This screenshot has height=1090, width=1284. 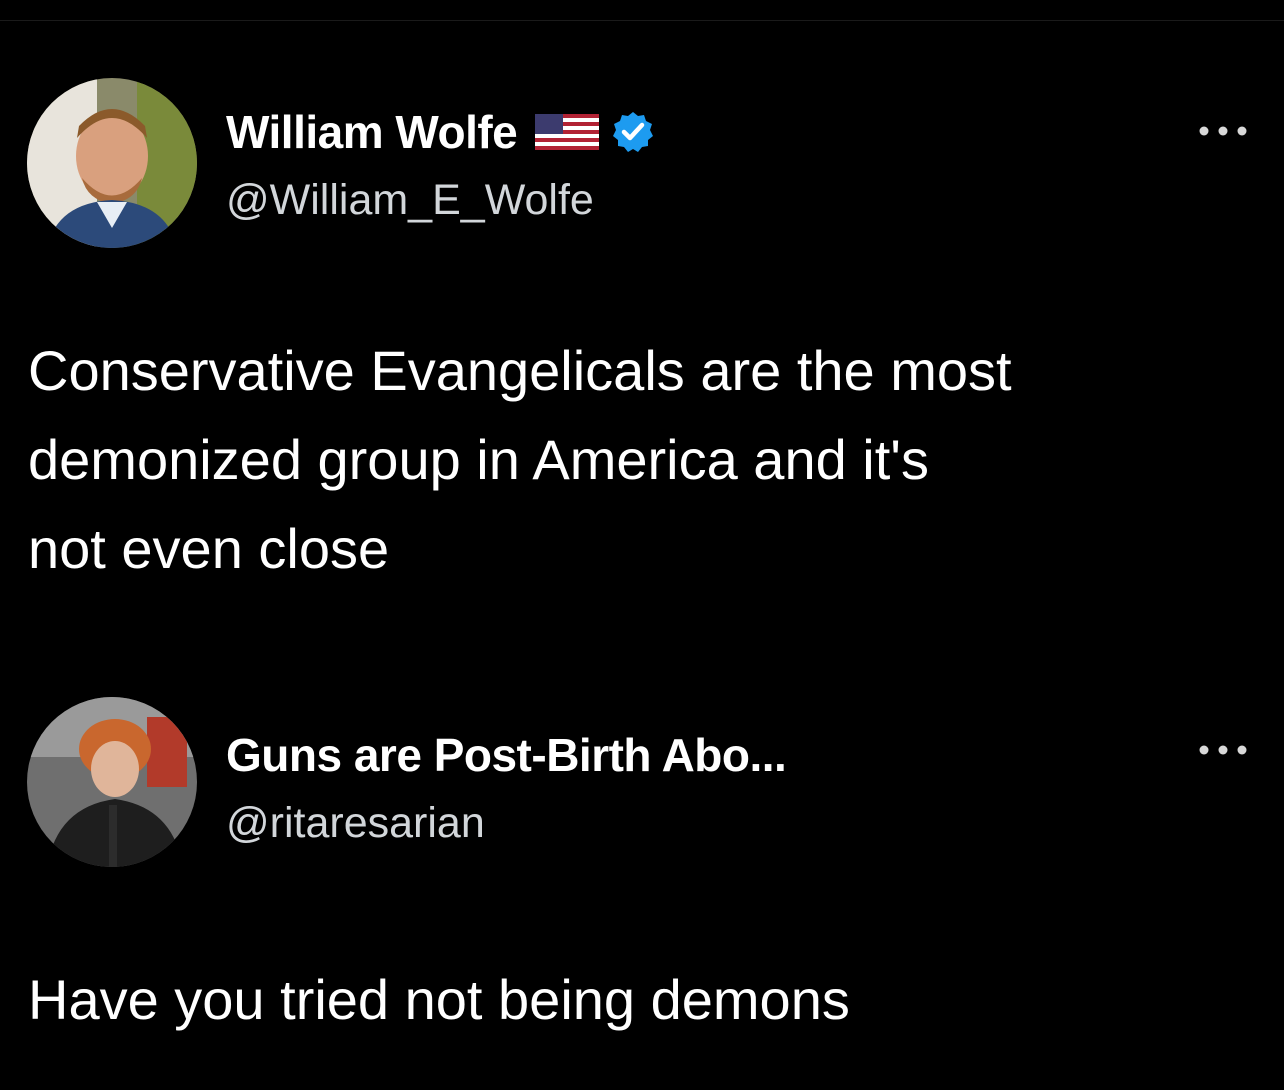 I want to click on author-names: William Wolfe @William_E_Wolfe, so click(x=440, y=164).